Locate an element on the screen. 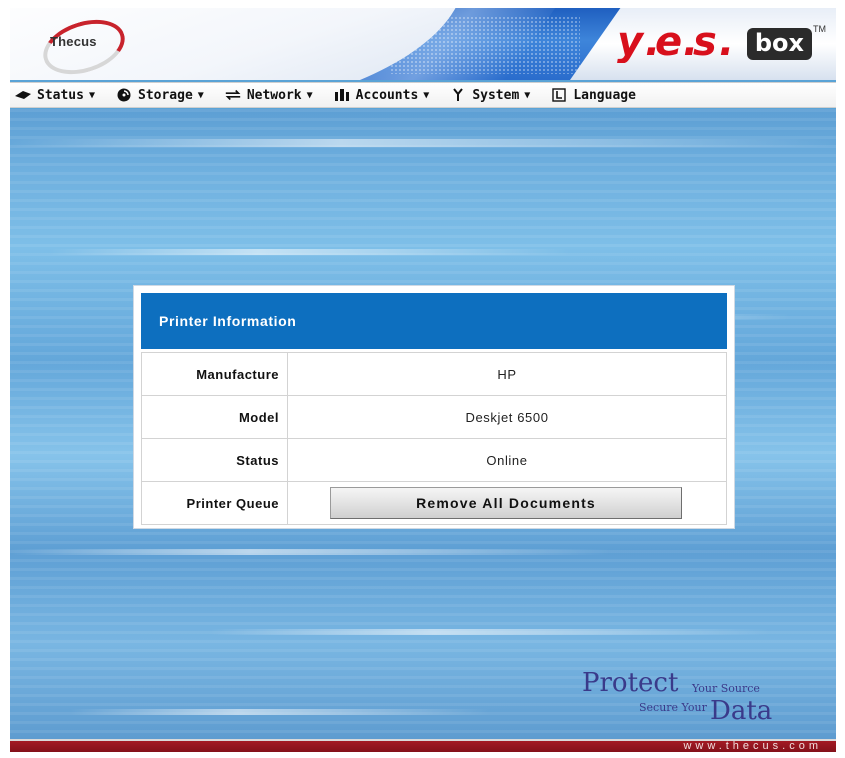 The image size is (845, 758). storage-disc-icon is located at coordinates (124, 95).